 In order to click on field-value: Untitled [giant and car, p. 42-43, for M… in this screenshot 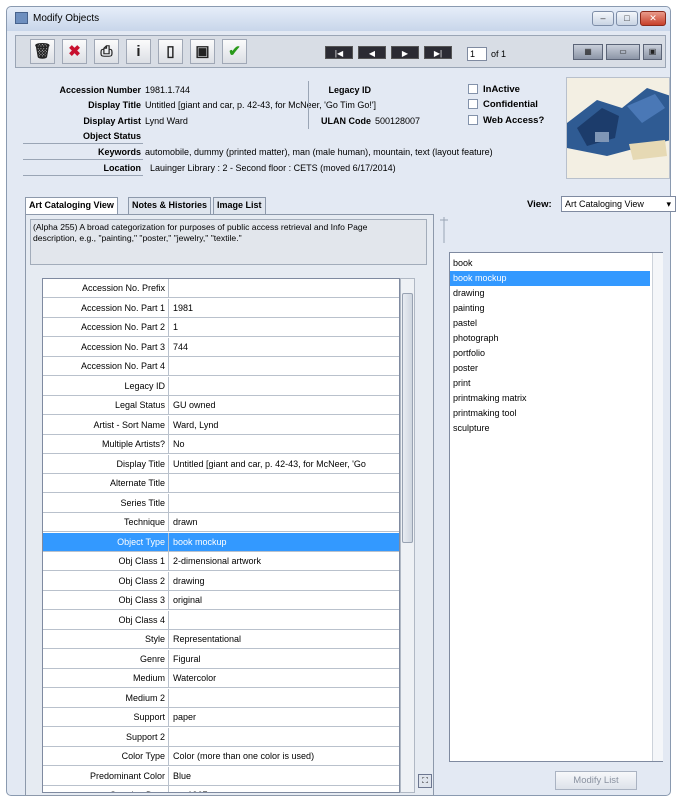, I will do `click(283, 464)`.